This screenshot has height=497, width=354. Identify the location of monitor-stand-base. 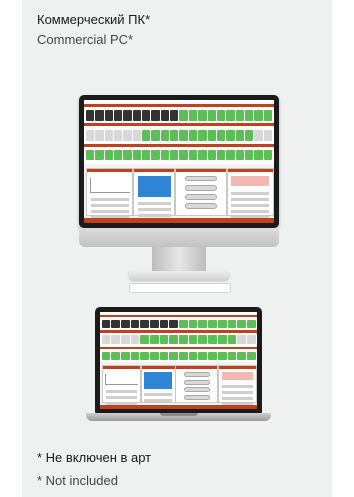
(179, 275).